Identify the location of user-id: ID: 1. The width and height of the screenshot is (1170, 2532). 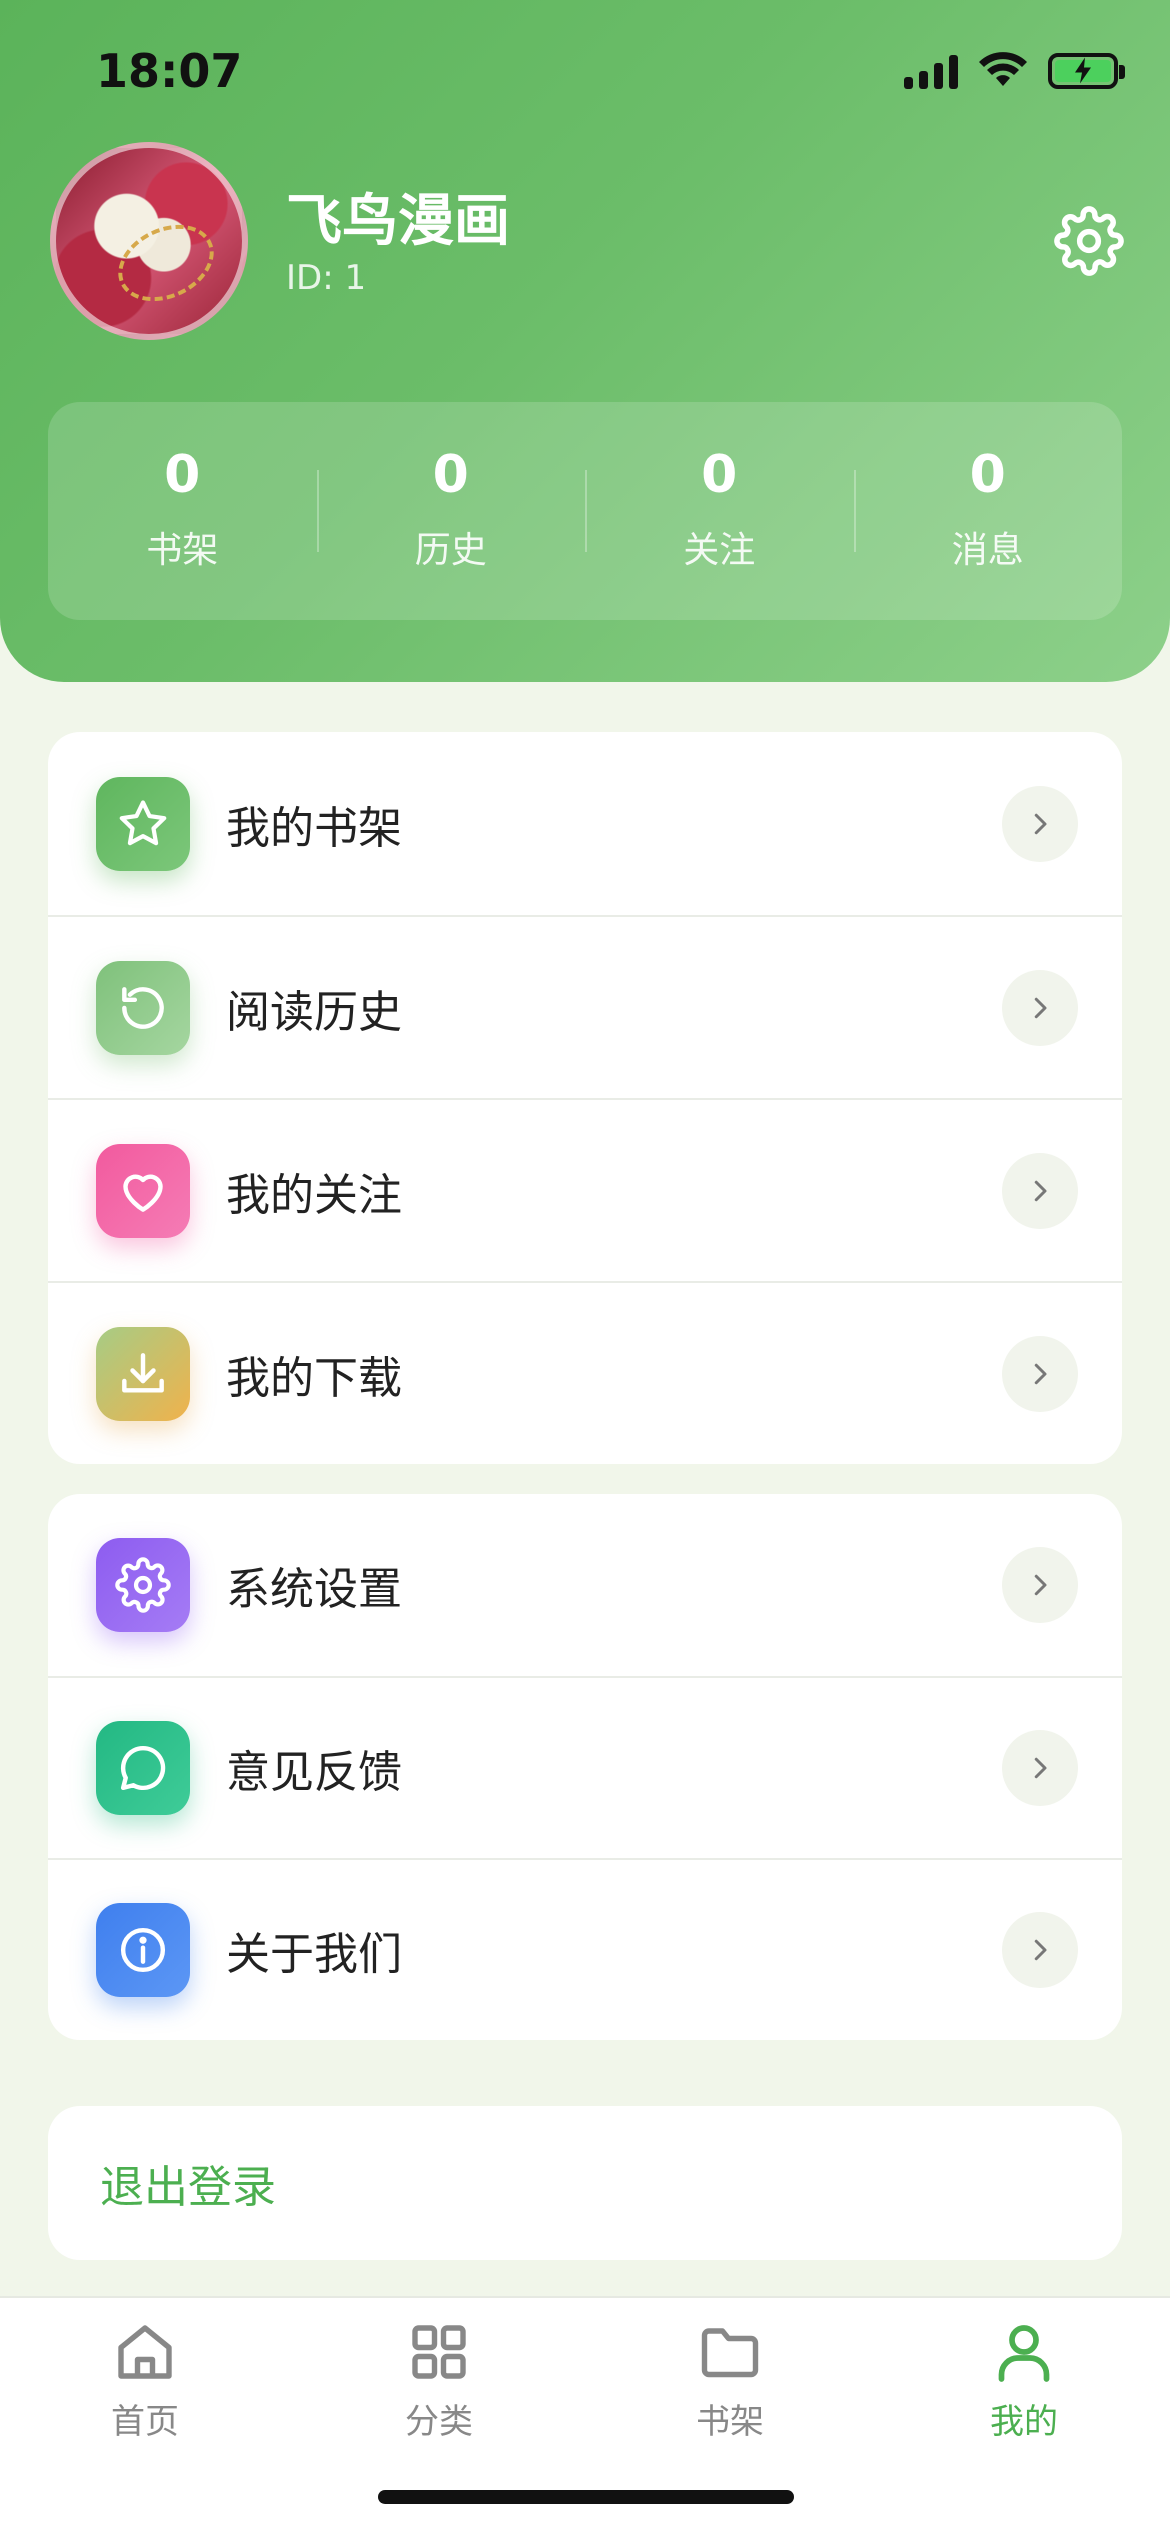
(326, 278).